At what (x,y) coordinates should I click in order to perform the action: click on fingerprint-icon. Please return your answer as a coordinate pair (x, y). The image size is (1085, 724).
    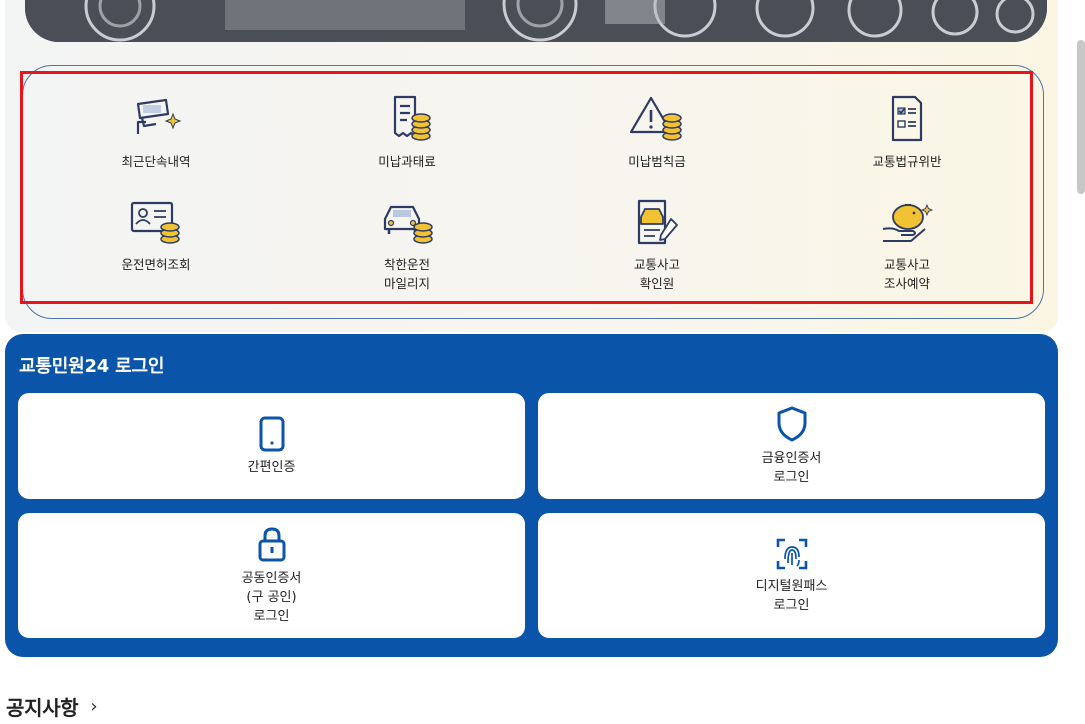
    Looking at the image, I should click on (791, 553).